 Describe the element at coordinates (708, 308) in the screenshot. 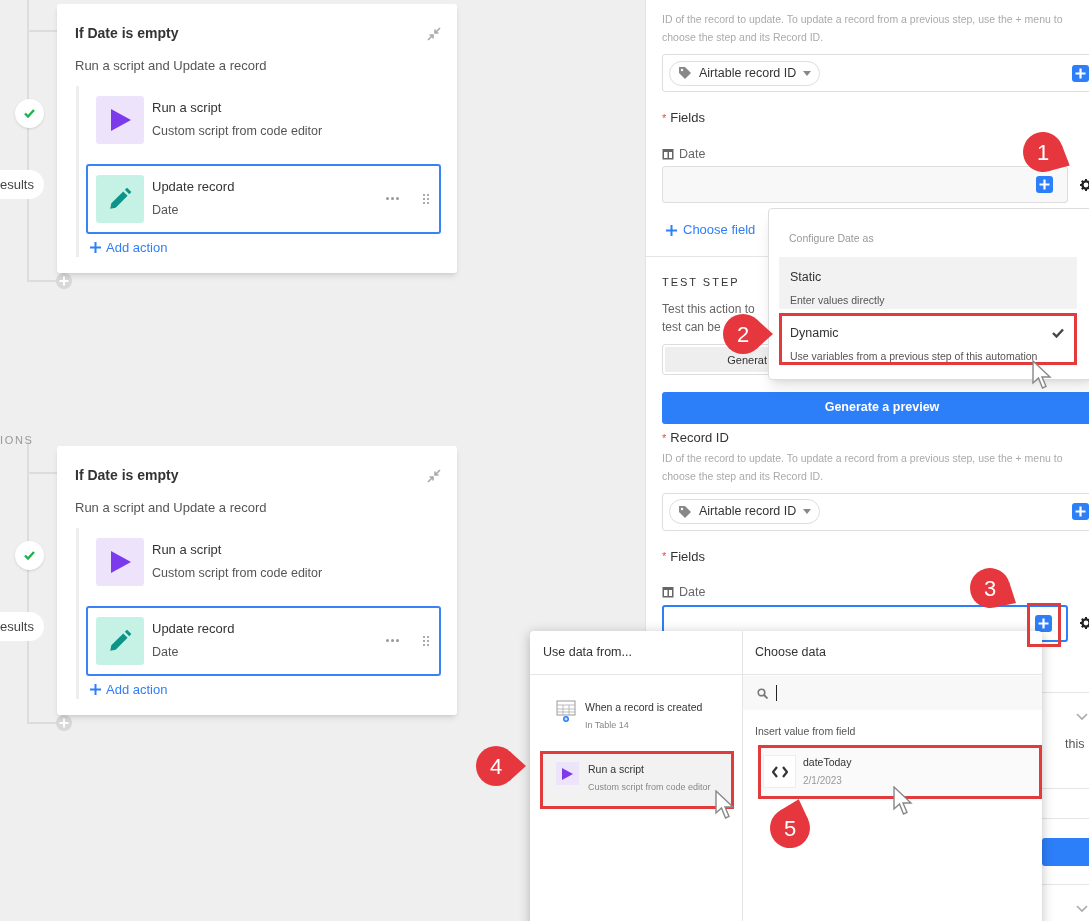

I see `test-step-text: Test this action to` at that location.